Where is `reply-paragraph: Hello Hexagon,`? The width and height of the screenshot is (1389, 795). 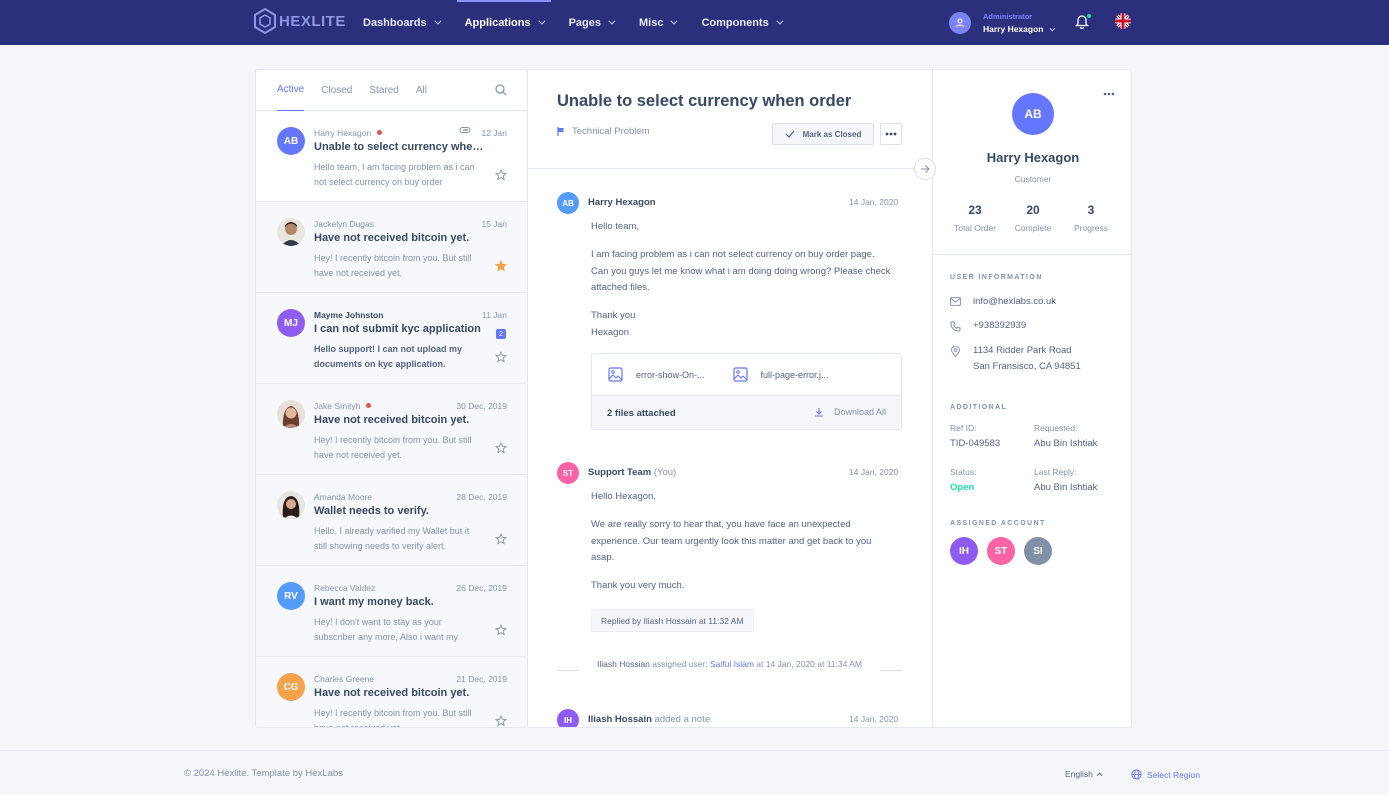 reply-paragraph: Hello Hexagon, is located at coordinates (623, 496).